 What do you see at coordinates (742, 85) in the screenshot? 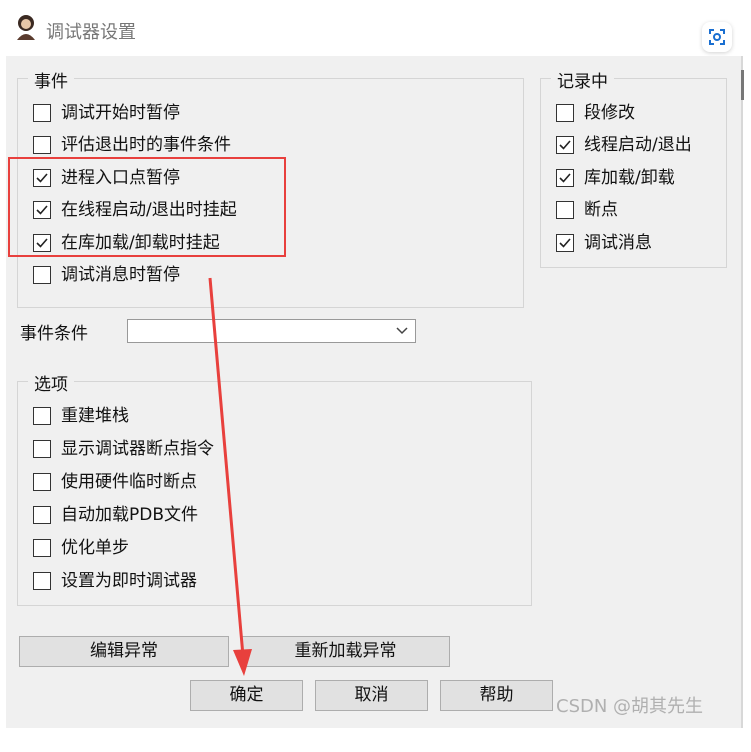
I see `scrollbar-thumb` at bounding box center [742, 85].